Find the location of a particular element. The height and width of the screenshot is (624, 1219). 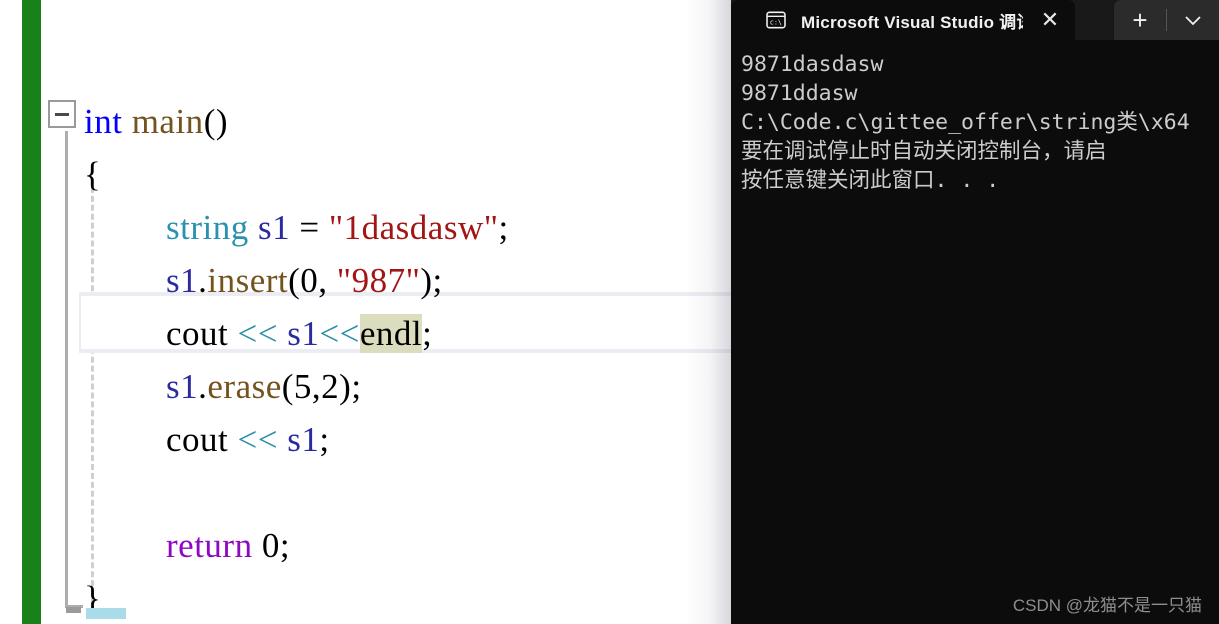

chevron-down-icon is located at coordinates (1193, 20).